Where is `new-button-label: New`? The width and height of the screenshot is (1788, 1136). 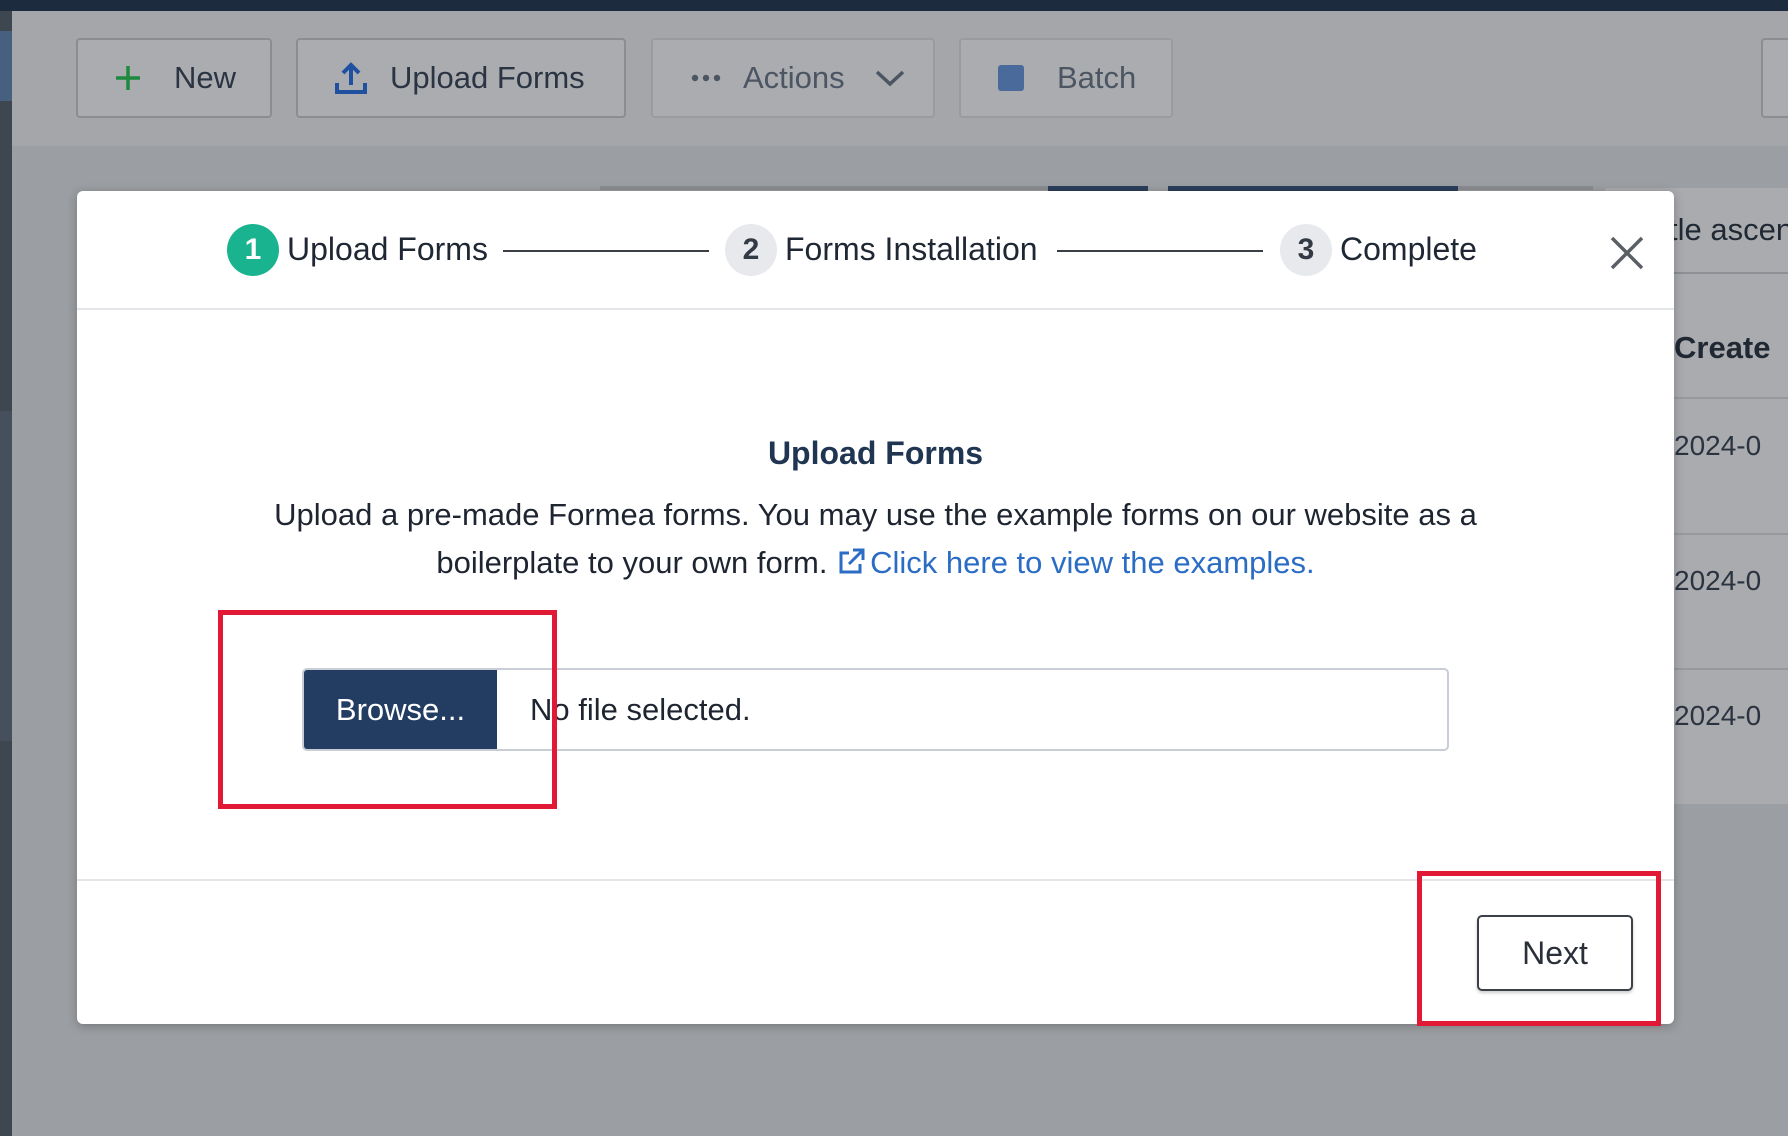 new-button-label: New is located at coordinates (205, 77).